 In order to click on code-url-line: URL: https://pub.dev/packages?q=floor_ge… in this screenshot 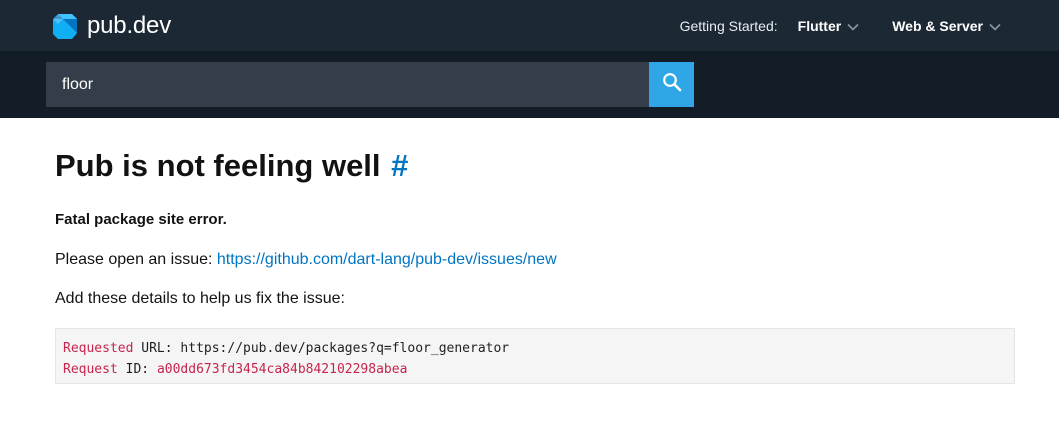, I will do `click(321, 348)`.